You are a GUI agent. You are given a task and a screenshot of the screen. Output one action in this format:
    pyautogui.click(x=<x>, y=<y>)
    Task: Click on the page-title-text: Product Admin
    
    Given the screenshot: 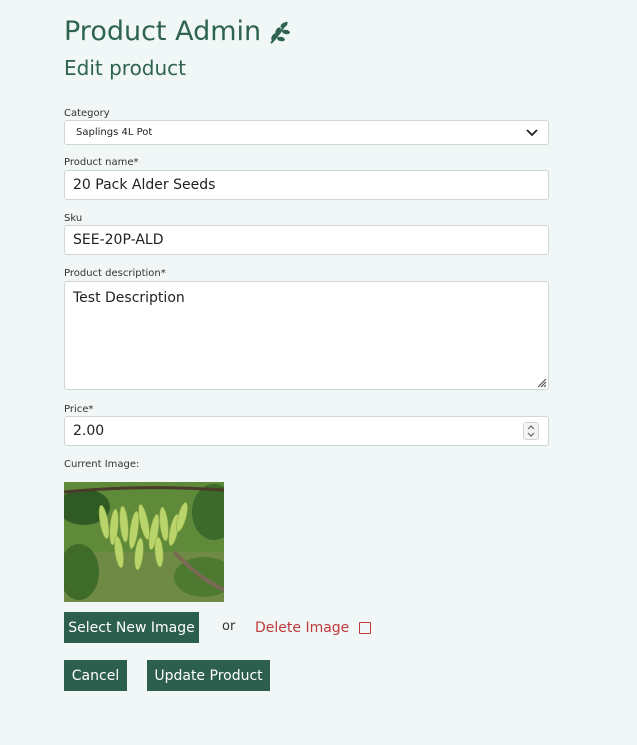 What is the action you would take?
    pyautogui.click(x=163, y=31)
    